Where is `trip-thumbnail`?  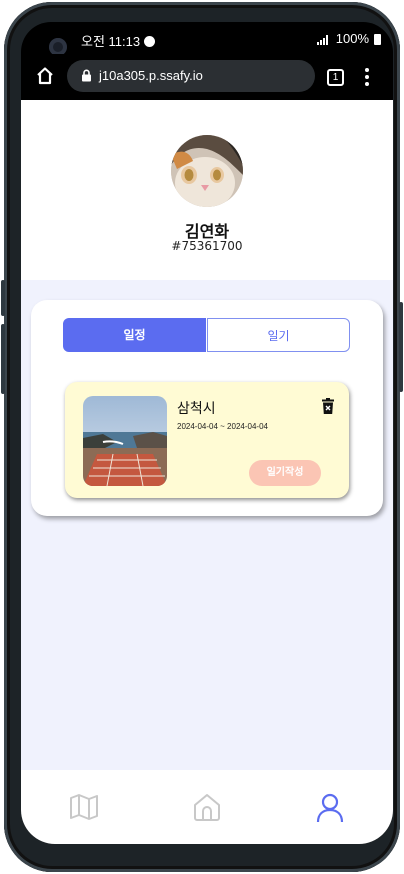
trip-thumbnail is located at coordinates (125, 441).